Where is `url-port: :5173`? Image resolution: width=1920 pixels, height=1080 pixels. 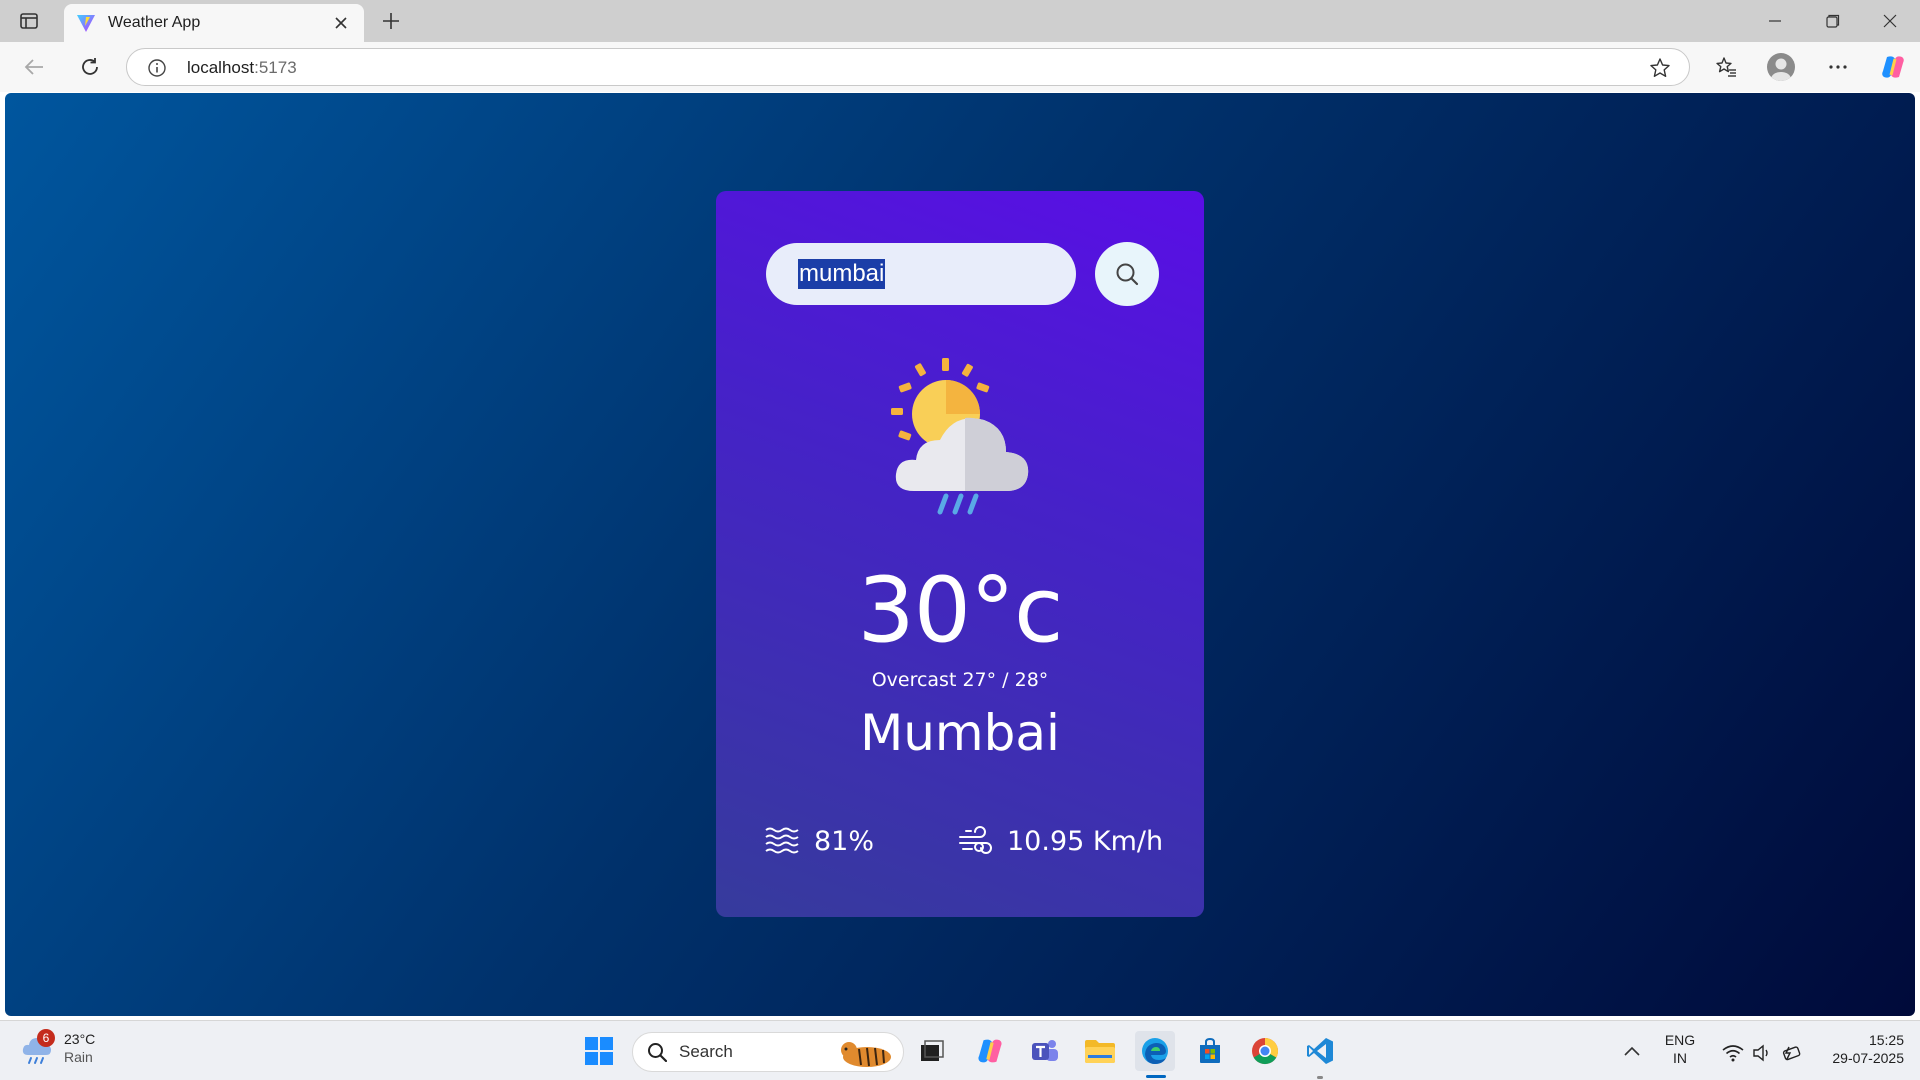 url-port: :5173 is located at coordinates (275, 67).